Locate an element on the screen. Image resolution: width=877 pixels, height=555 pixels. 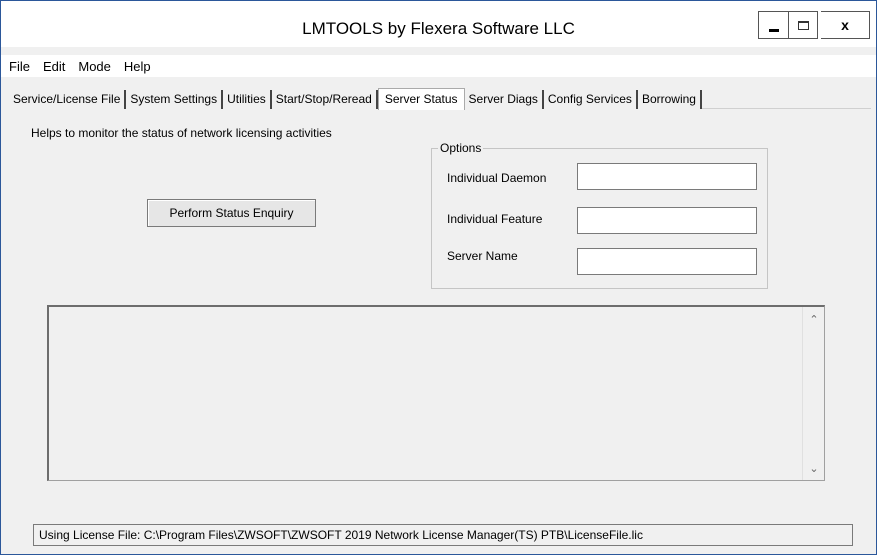
tab-system-settings: System Settings is located at coordinates (175, 99).